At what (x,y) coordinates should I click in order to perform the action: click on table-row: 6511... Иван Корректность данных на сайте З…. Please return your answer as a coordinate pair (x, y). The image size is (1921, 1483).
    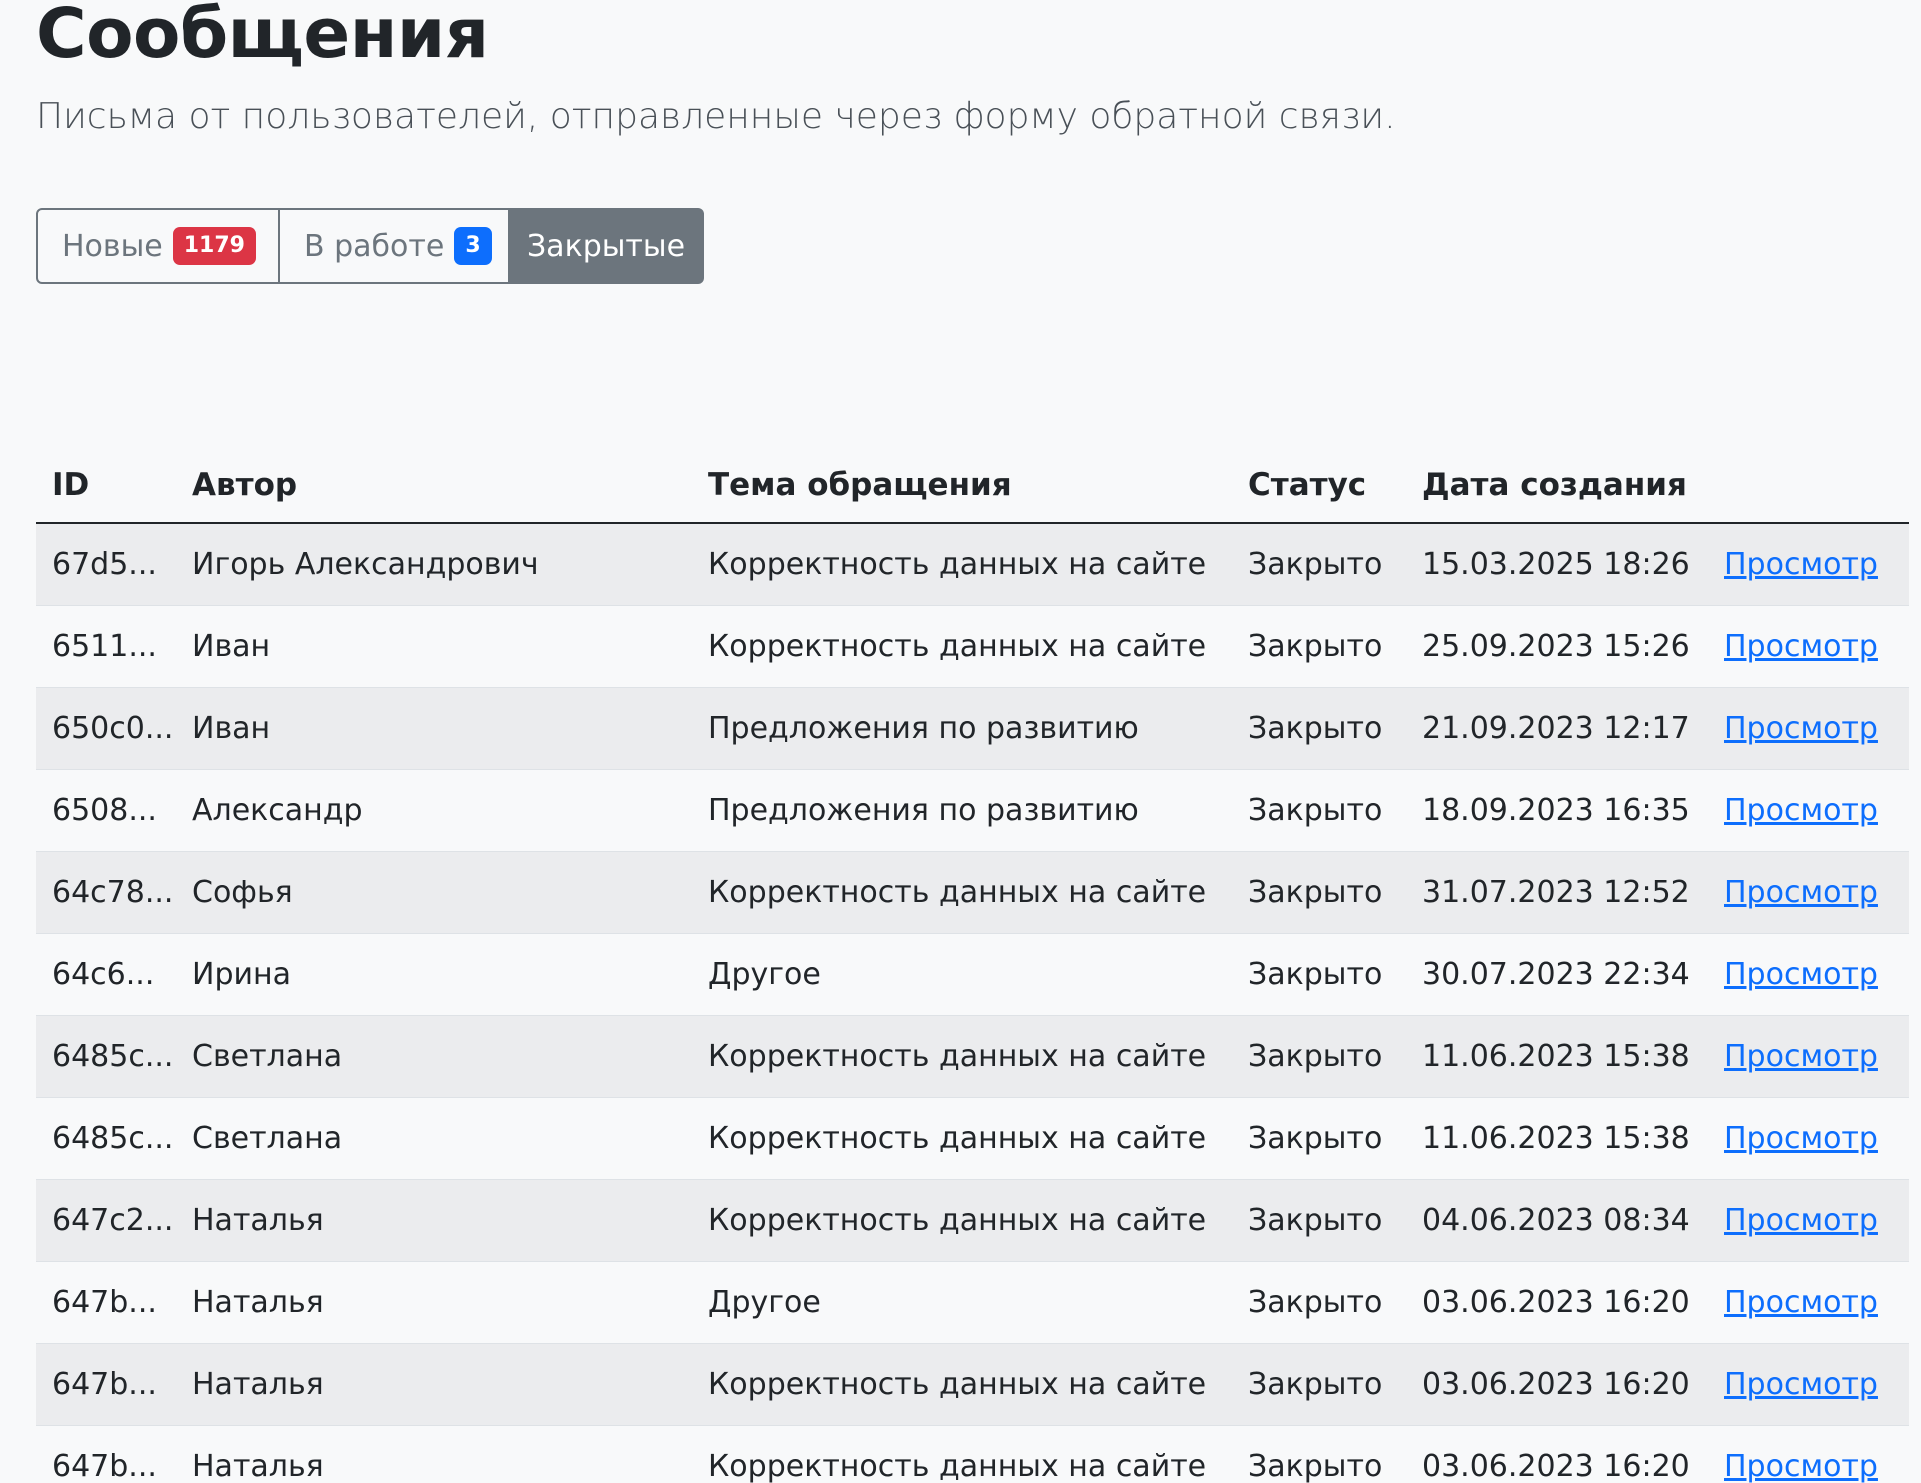
    Looking at the image, I should click on (972, 646).